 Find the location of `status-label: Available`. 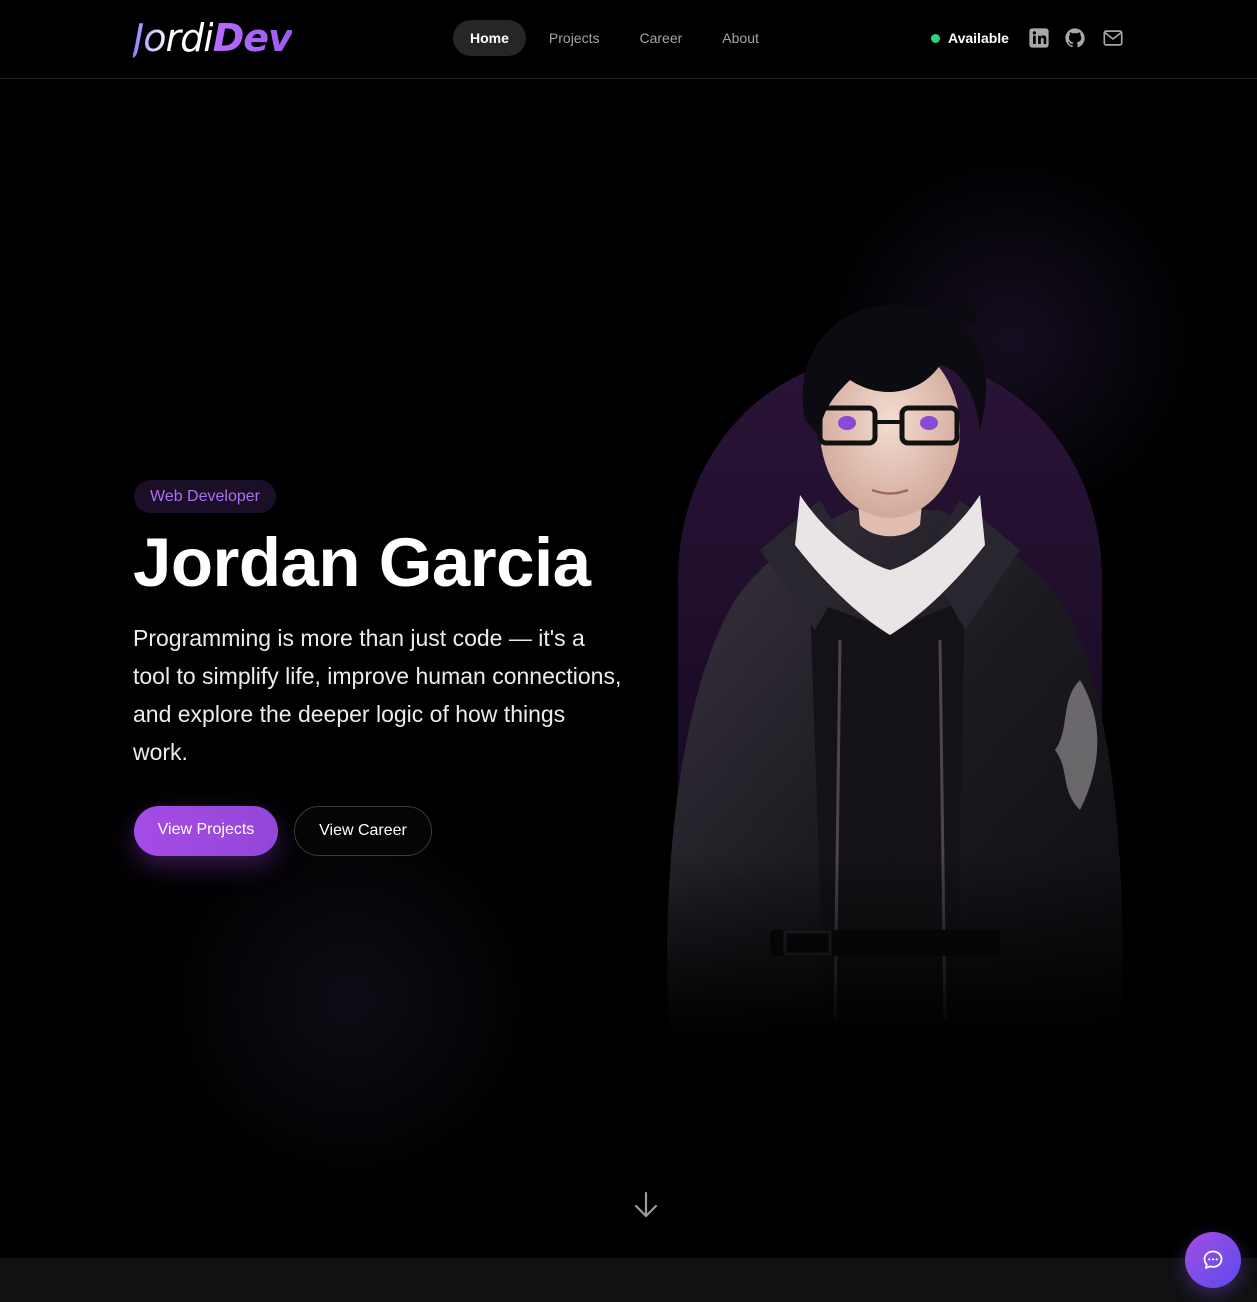

status-label: Available is located at coordinates (978, 38).